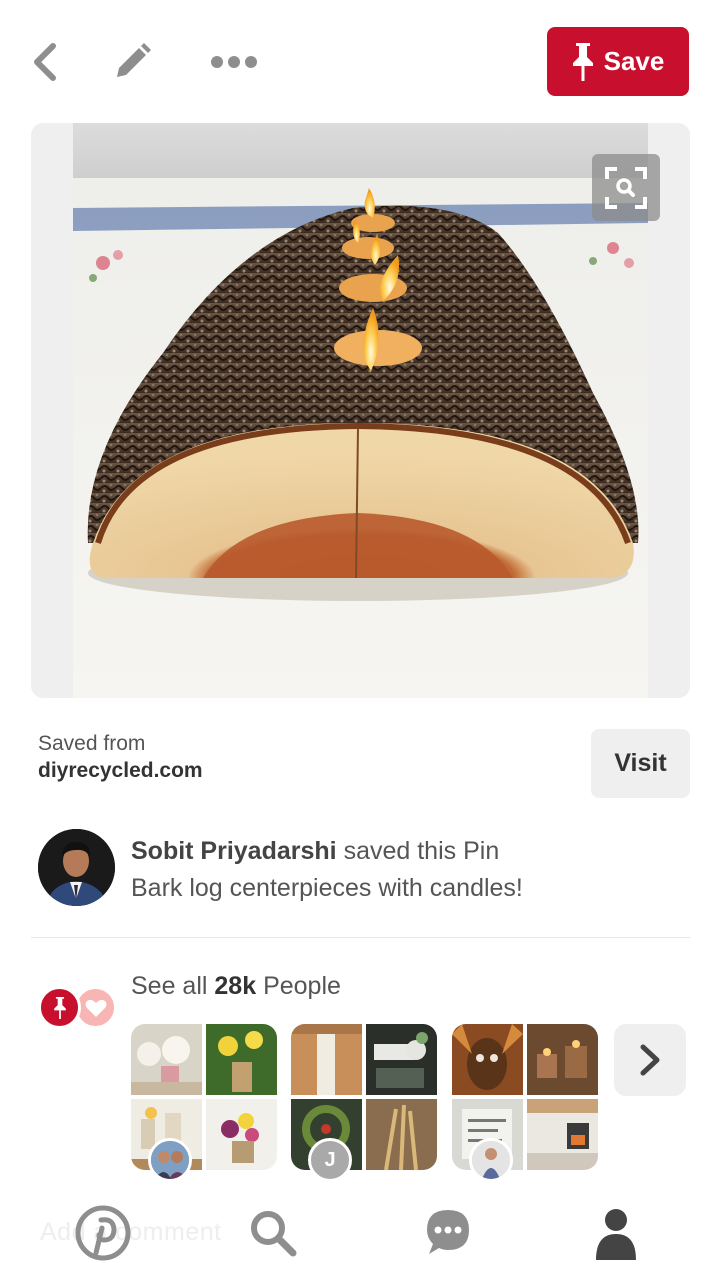 This screenshot has width=719, height=1280. Describe the element at coordinates (327, 888) in the screenshot. I see `pin-description: Bark log centerpieces with candles!` at that location.